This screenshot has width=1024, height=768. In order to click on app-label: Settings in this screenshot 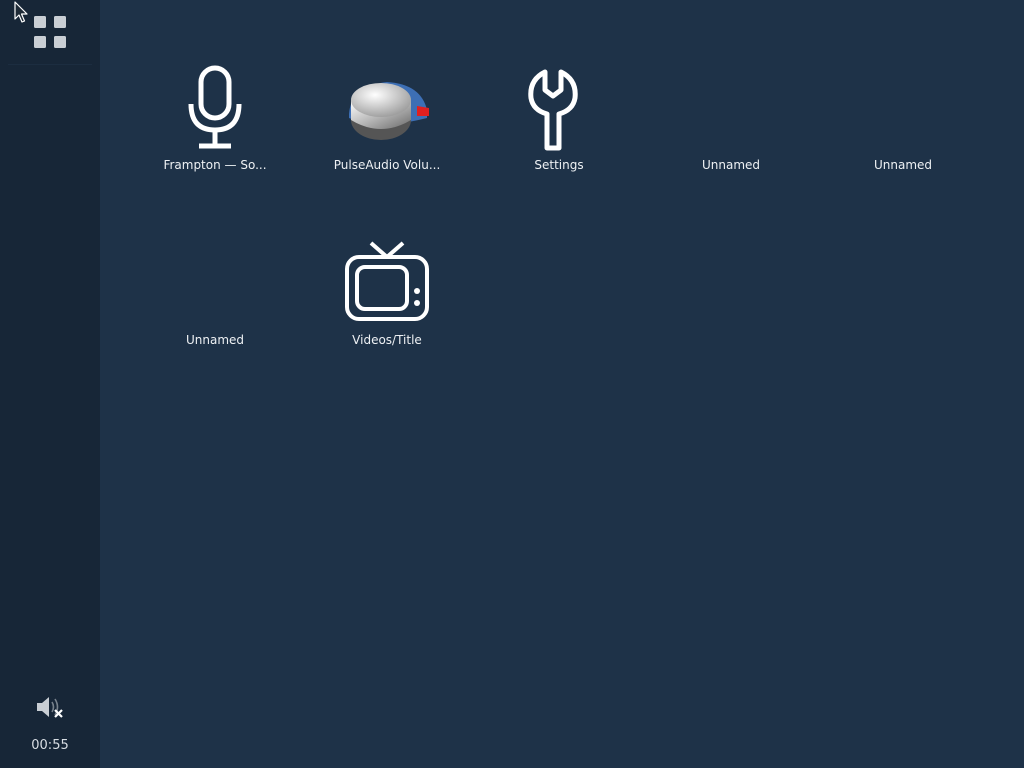, I will do `click(559, 165)`.